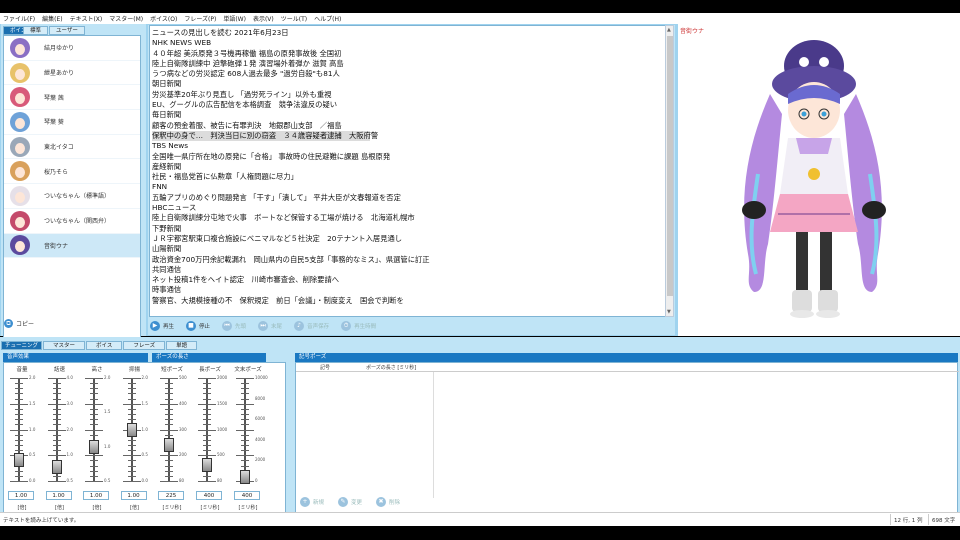  Describe the element at coordinates (22, 345) in the screenshot. I see `tuning-section-tab: チューニング` at that location.